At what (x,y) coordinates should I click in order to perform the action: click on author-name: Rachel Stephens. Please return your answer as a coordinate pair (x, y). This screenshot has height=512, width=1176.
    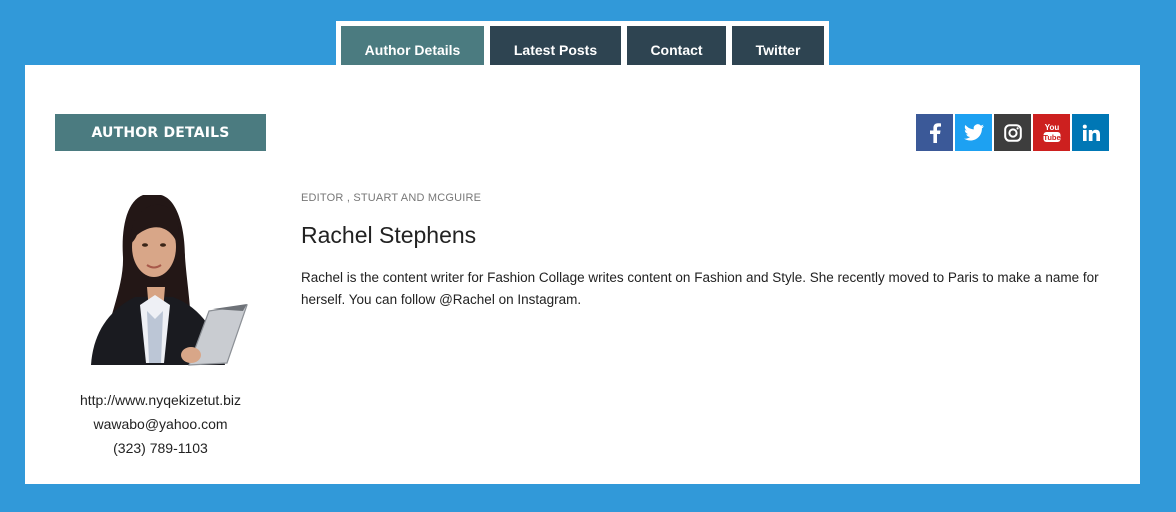
    Looking at the image, I should click on (389, 235).